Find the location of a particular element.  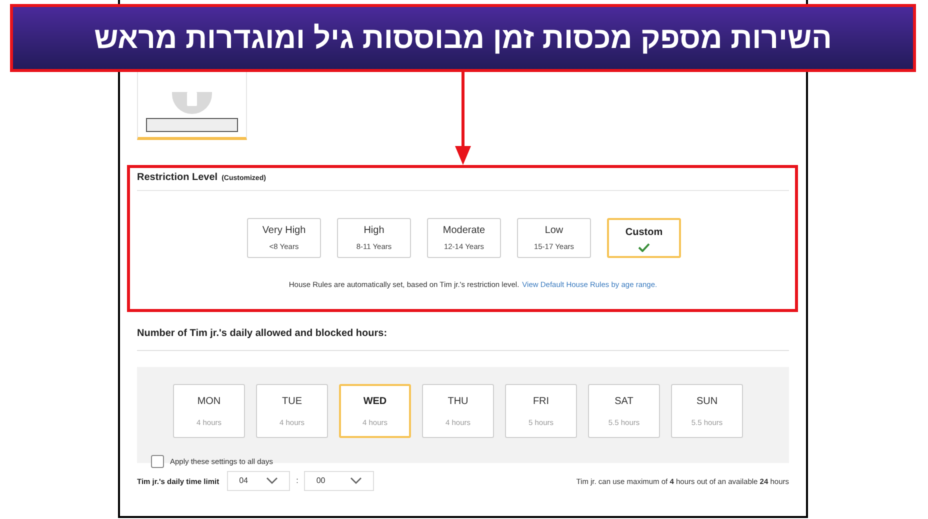

restriction-level-option: Custom is located at coordinates (644, 238).